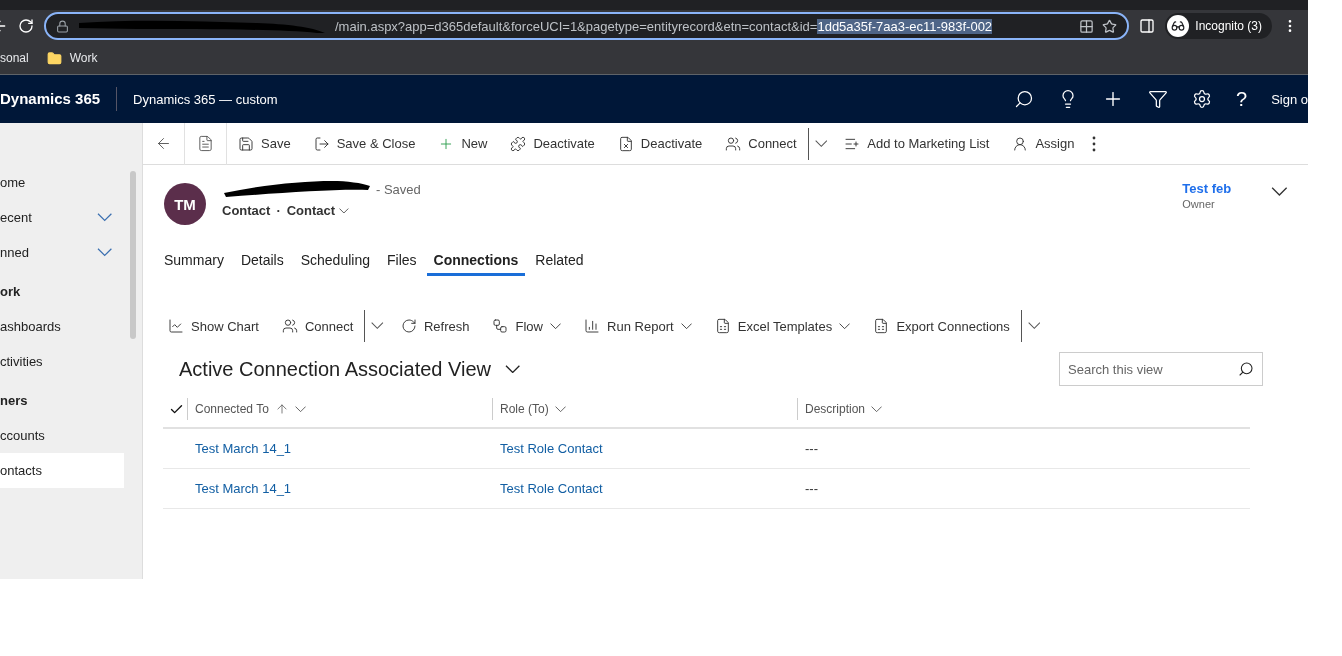  Describe the element at coordinates (26, 26) in the screenshot. I see `reload-icon` at that location.